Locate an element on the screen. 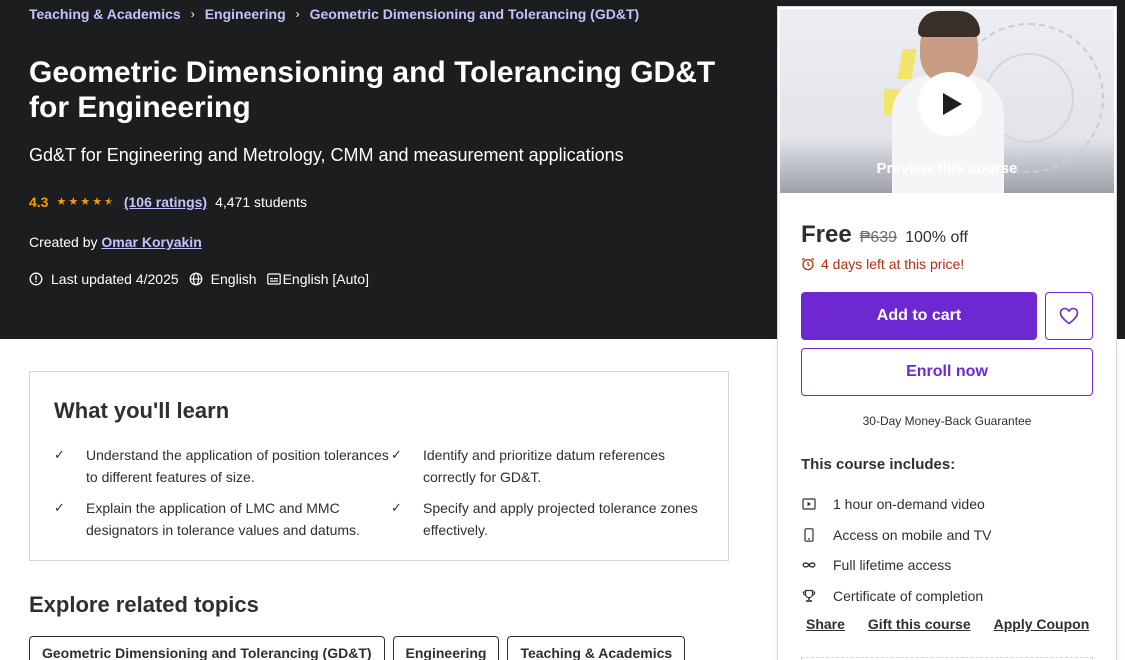 The width and height of the screenshot is (1125, 660). topic-button-teaching-academics: Teaching & Academics is located at coordinates (596, 648).